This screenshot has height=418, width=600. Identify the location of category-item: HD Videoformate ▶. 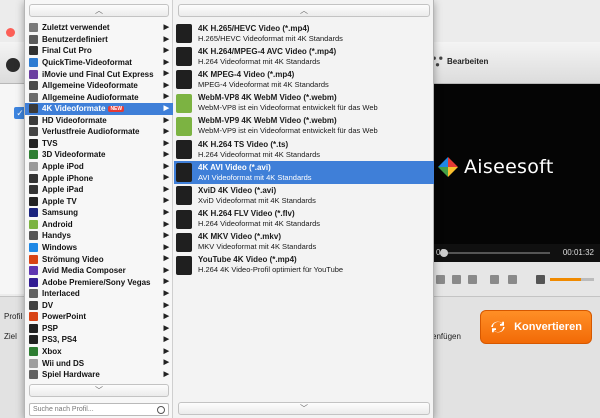
(99, 121).